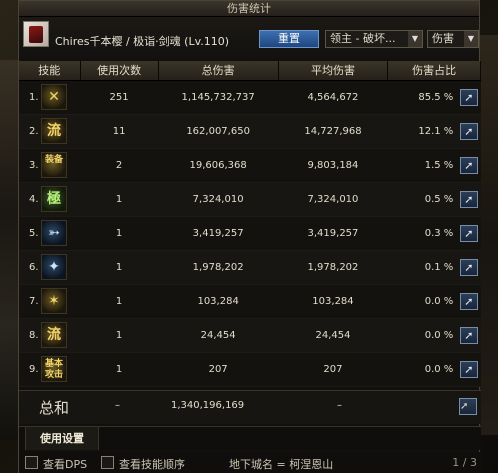  I want to click on col-skill: 技能, so click(50, 71).